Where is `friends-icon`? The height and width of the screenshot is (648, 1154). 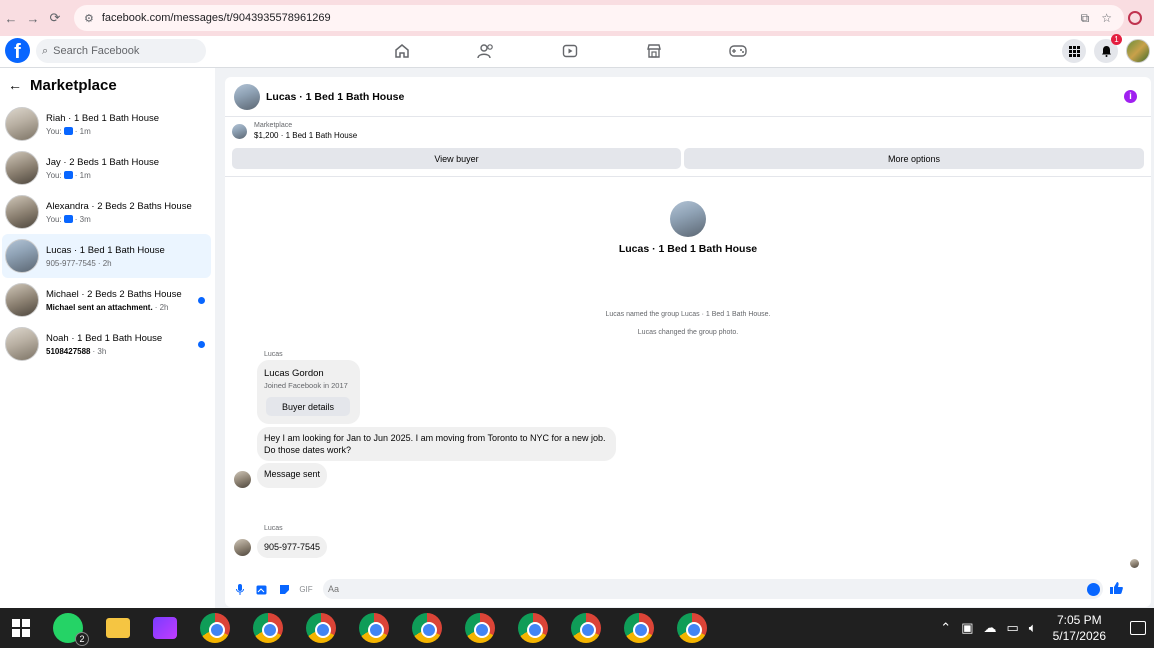
friends-icon is located at coordinates (486, 51).